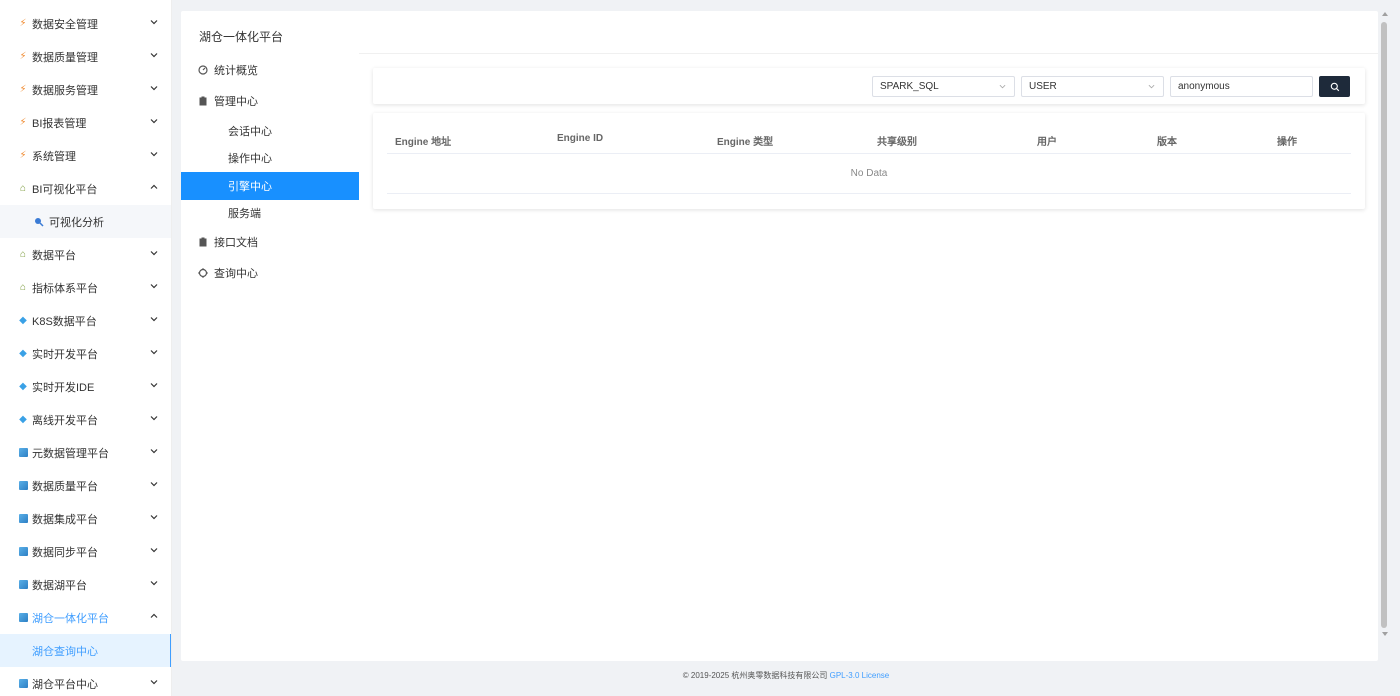 This screenshot has width=1400, height=696. I want to click on sidebar-subitem-visual-analysis: 可视化分析, so click(85, 221).